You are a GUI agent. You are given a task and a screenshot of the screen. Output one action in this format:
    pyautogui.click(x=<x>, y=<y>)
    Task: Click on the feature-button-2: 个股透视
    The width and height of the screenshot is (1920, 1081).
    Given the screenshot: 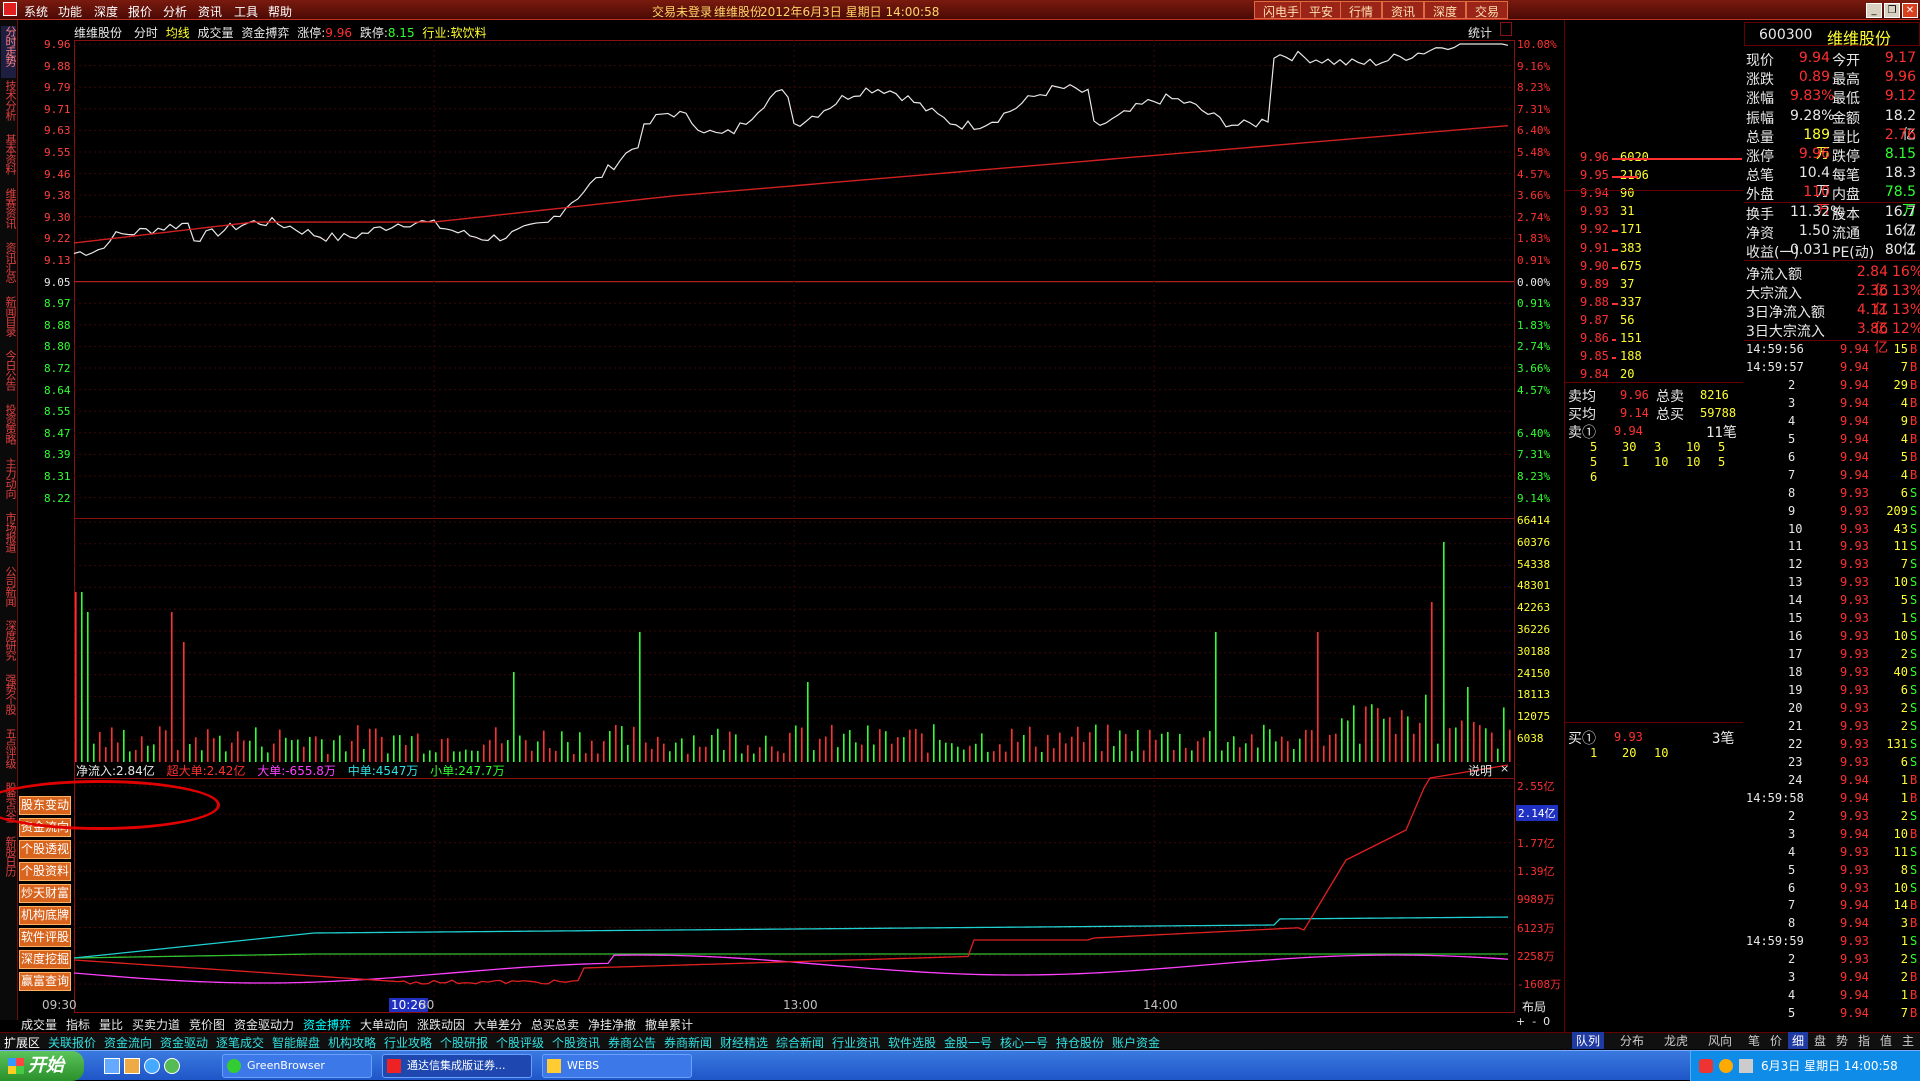 What is the action you would take?
    pyautogui.click(x=45, y=849)
    